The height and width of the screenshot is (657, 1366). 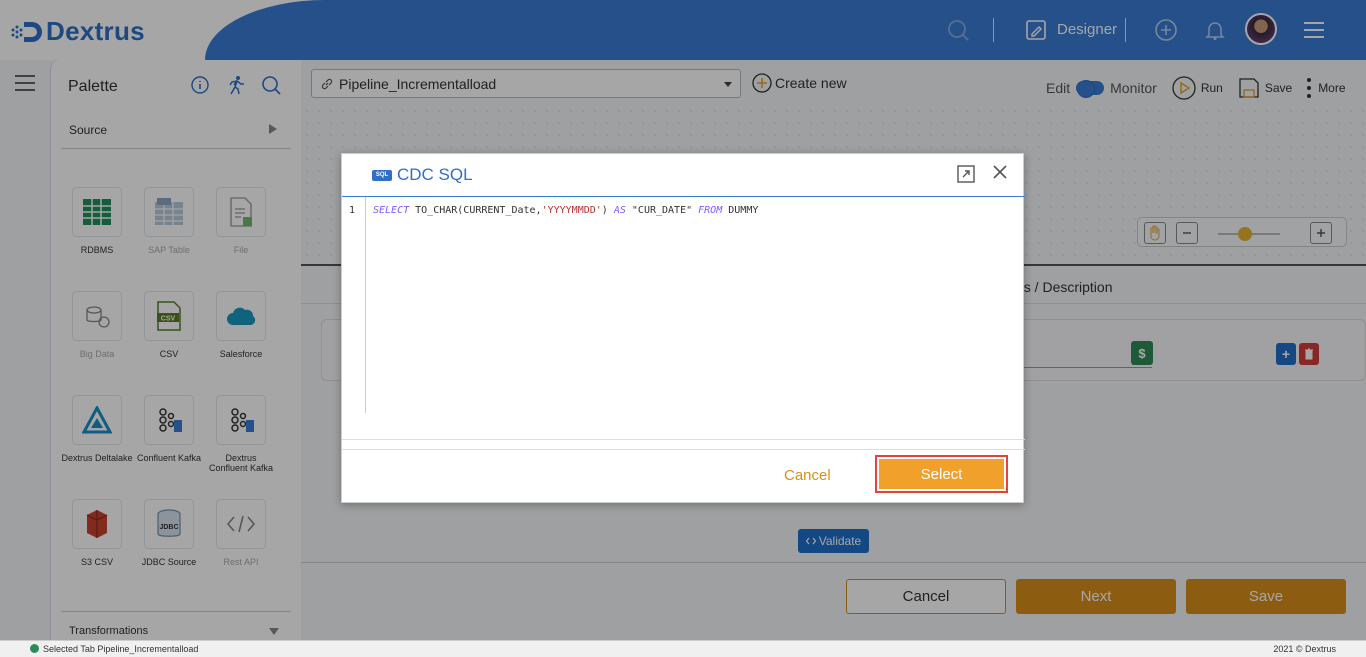 I want to click on dialog-title: SQL CDC SQL, so click(x=422, y=175).